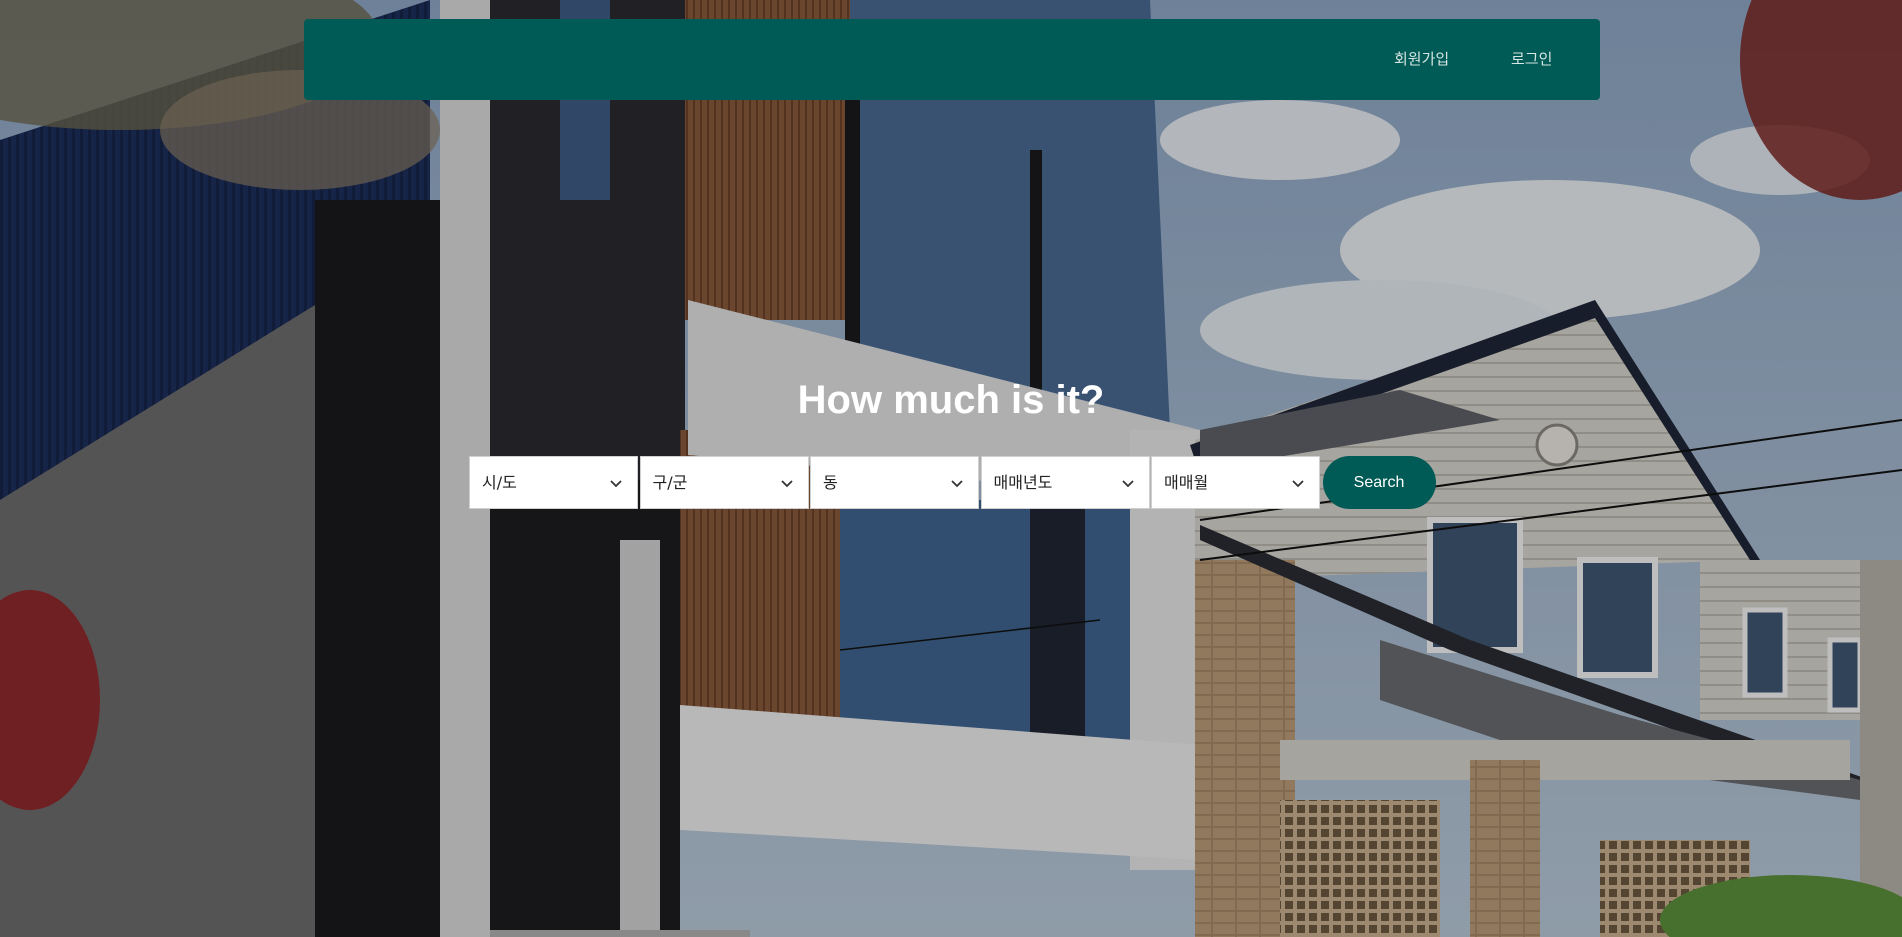 The image size is (1902, 937). Describe the element at coordinates (1023, 482) in the screenshot. I see `year-select-label: 매매년도` at that location.